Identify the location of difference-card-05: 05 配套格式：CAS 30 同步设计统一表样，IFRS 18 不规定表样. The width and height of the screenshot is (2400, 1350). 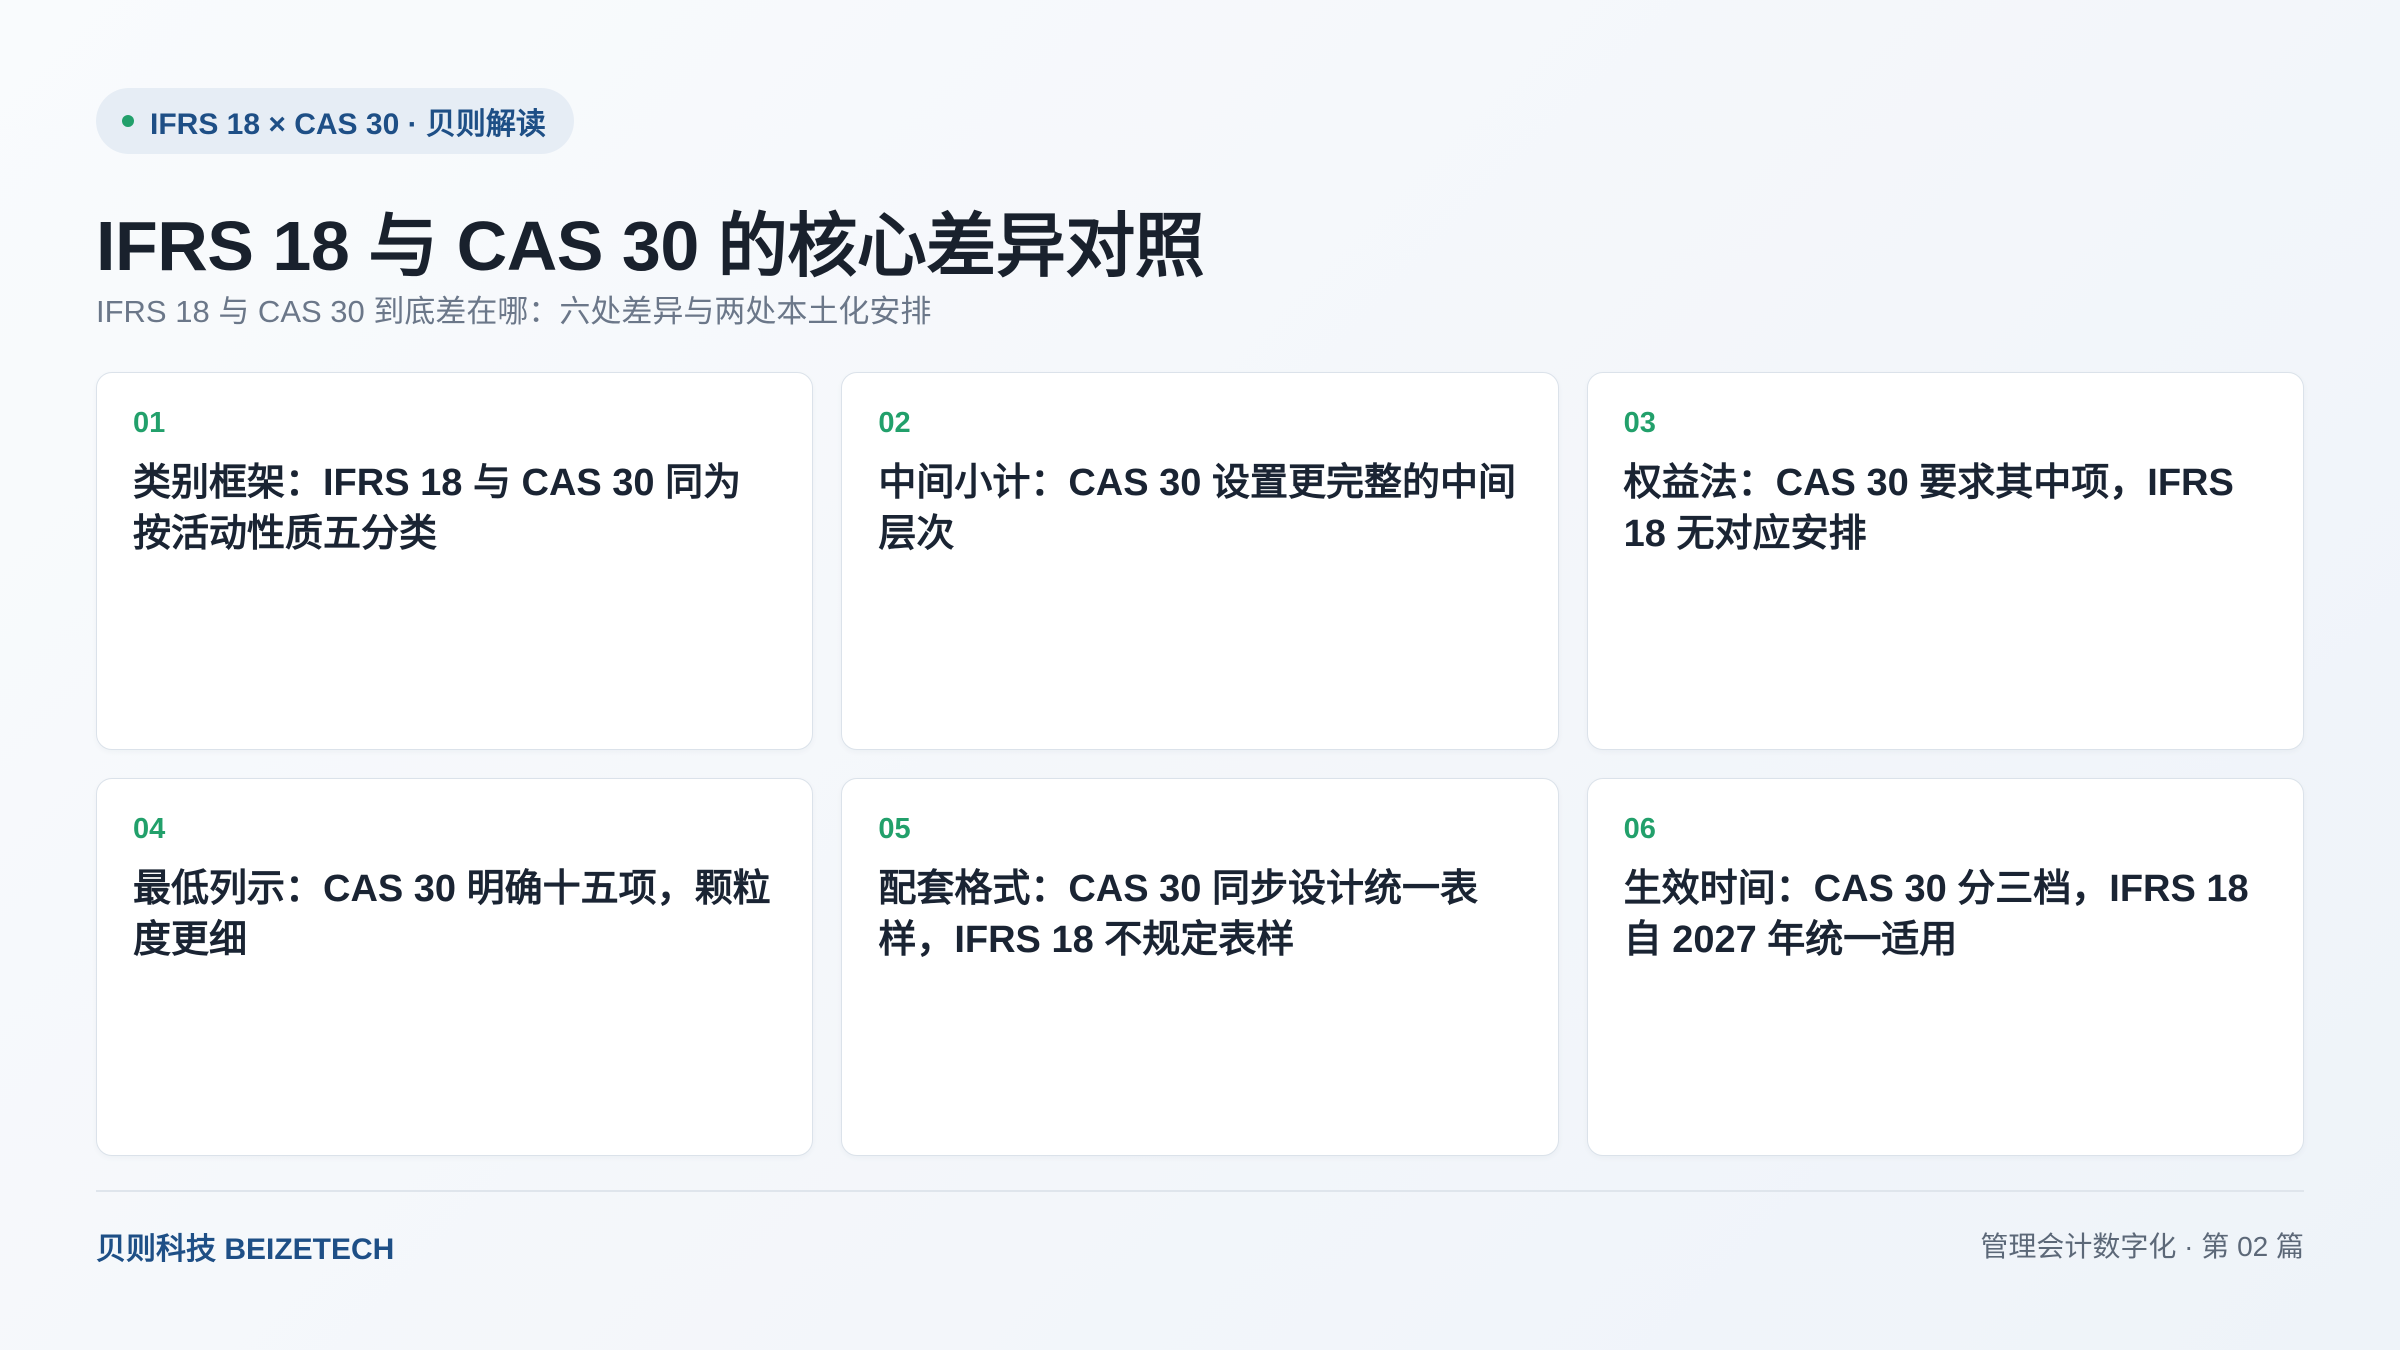
(1200, 967).